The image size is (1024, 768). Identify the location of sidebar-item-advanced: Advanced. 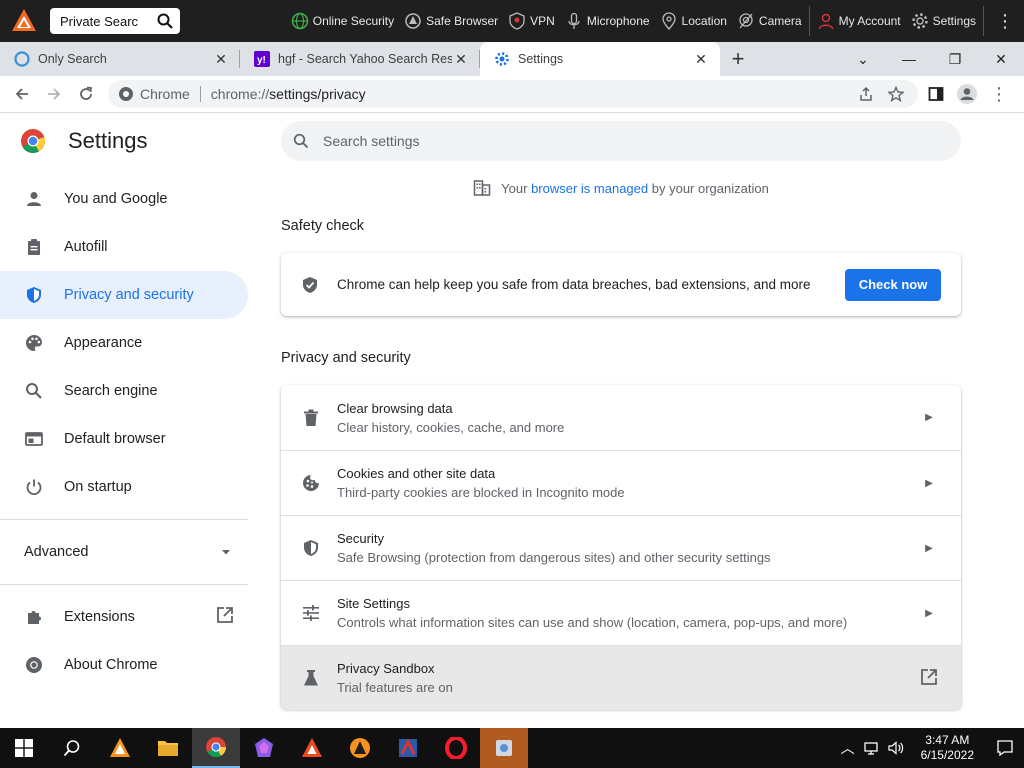
(124, 552).